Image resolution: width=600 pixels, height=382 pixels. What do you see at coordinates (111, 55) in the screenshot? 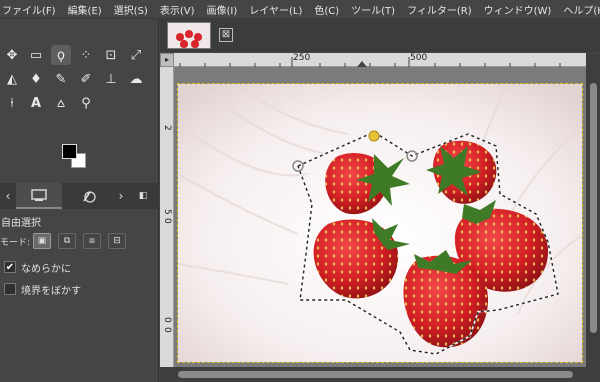
I see `crop-icon: ⊡` at bounding box center [111, 55].